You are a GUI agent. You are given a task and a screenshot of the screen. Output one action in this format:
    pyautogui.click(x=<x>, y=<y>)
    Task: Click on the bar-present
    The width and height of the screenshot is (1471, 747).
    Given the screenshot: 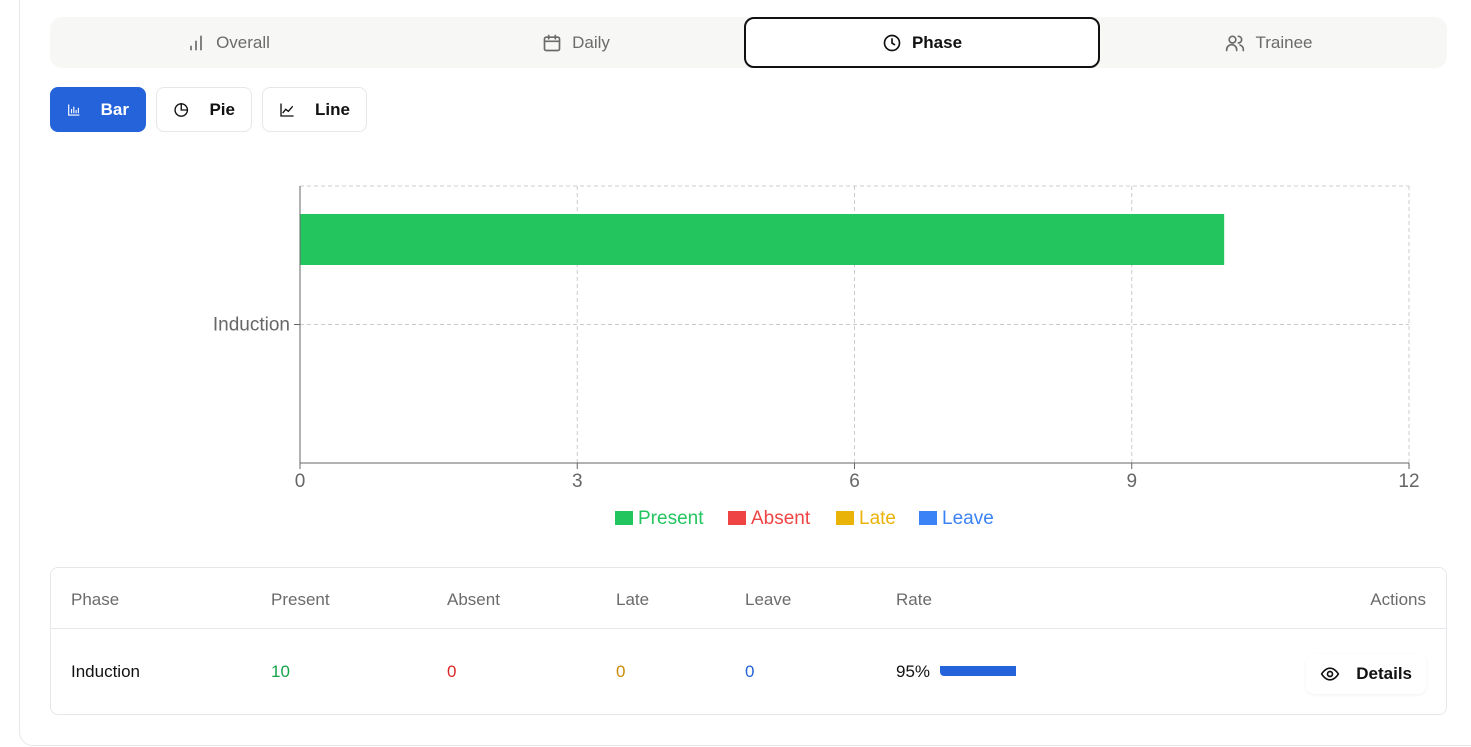 What is the action you would take?
    pyautogui.click(x=762, y=239)
    